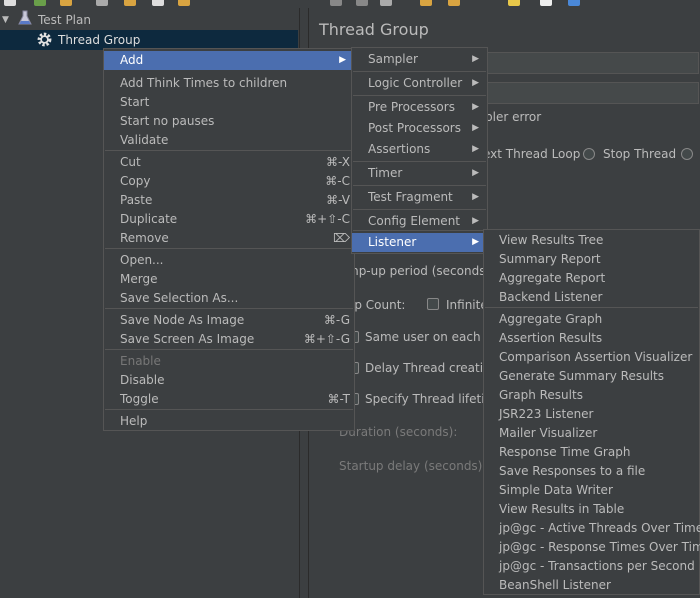  I want to click on menu-item-label: Config Element, so click(414, 221).